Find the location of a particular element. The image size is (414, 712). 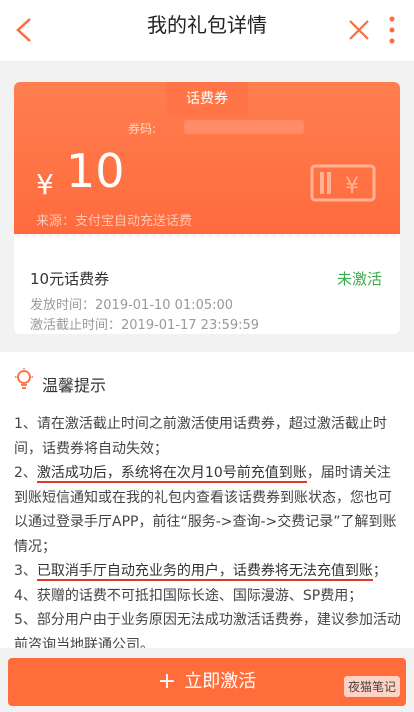

ticket-yen-icon: ¥ is located at coordinates (343, 183).